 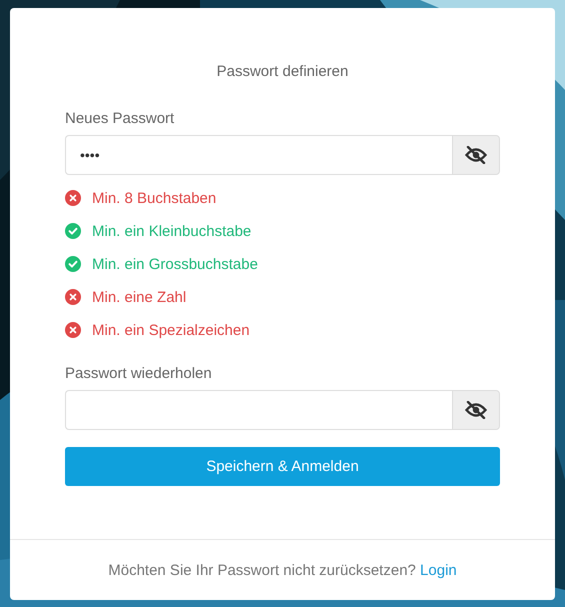 What do you see at coordinates (282, 570) in the screenshot?
I see `footer-text: Möchten Sie Ihr Passwort nicht zurücksetzen? Login` at bounding box center [282, 570].